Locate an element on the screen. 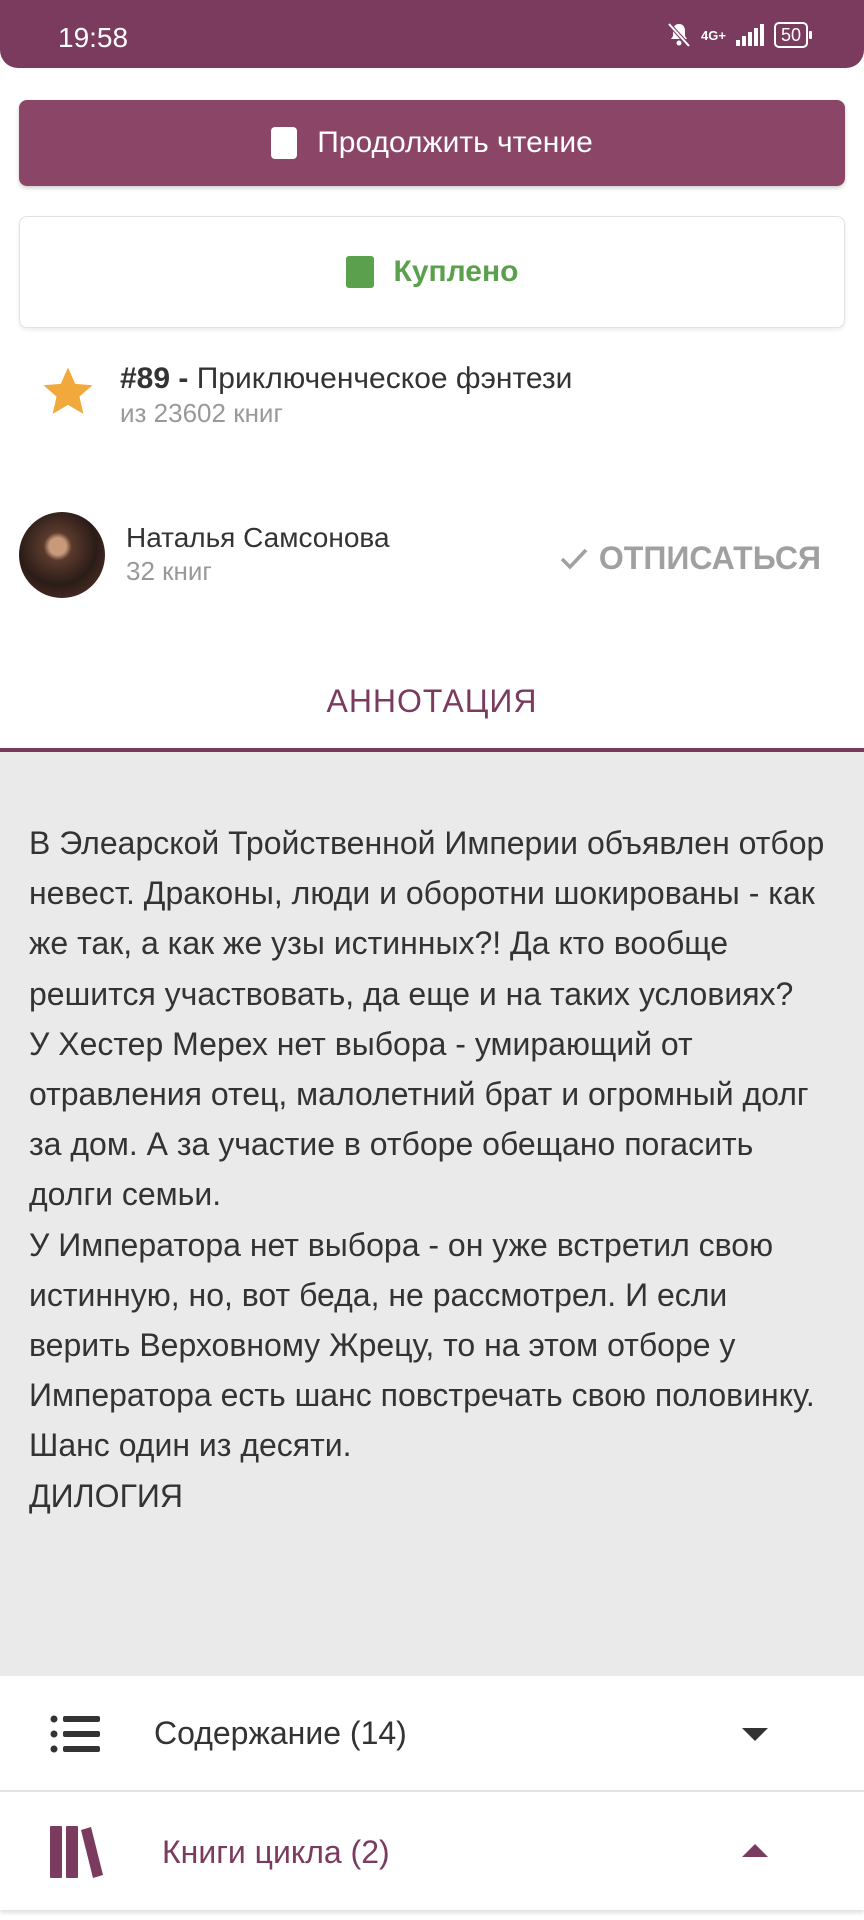 The image size is (864, 1920). bell-muted-icon is located at coordinates (679, 35).